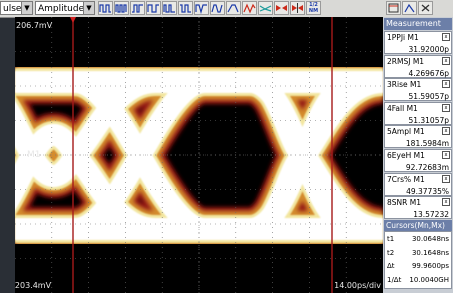 The image size is (453, 293). I want to click on cursor-row: t2 30.1648ns, so click(418, 253).